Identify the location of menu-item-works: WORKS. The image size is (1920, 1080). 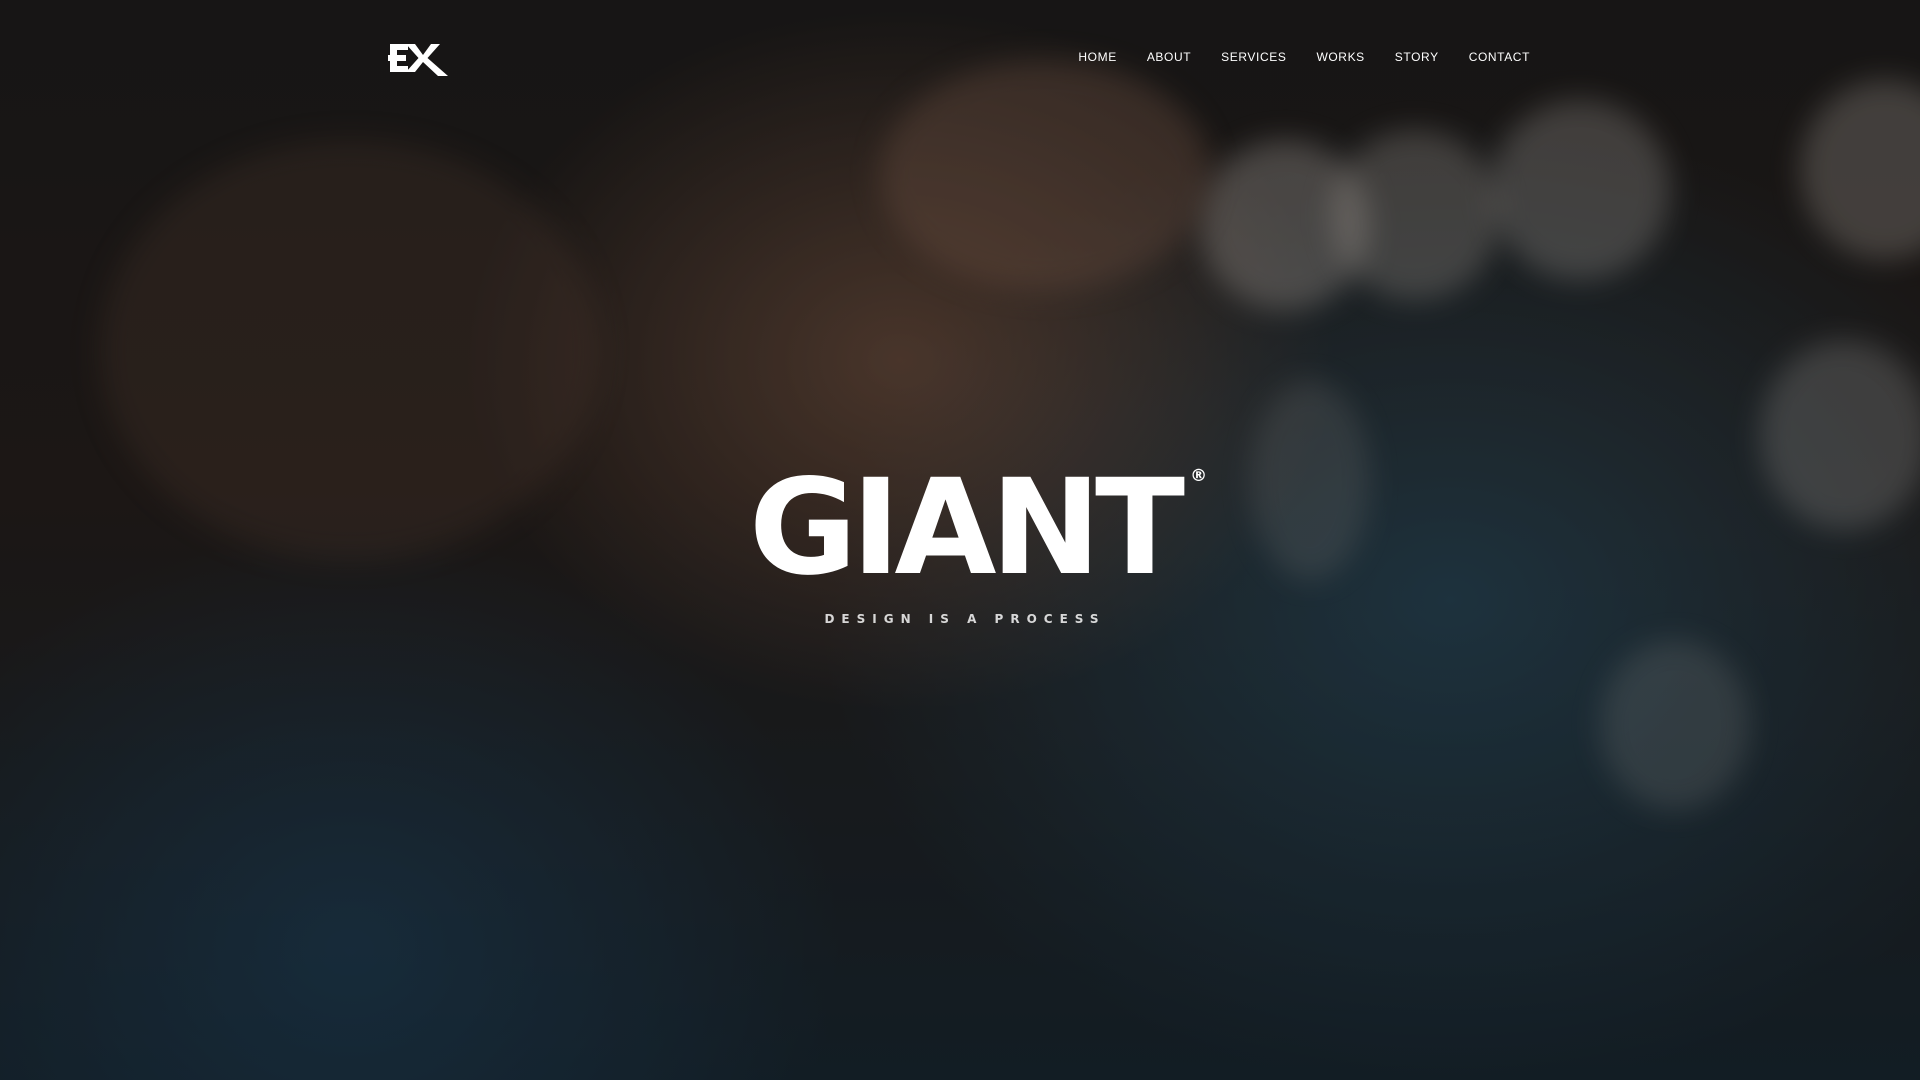
(1340, 57).